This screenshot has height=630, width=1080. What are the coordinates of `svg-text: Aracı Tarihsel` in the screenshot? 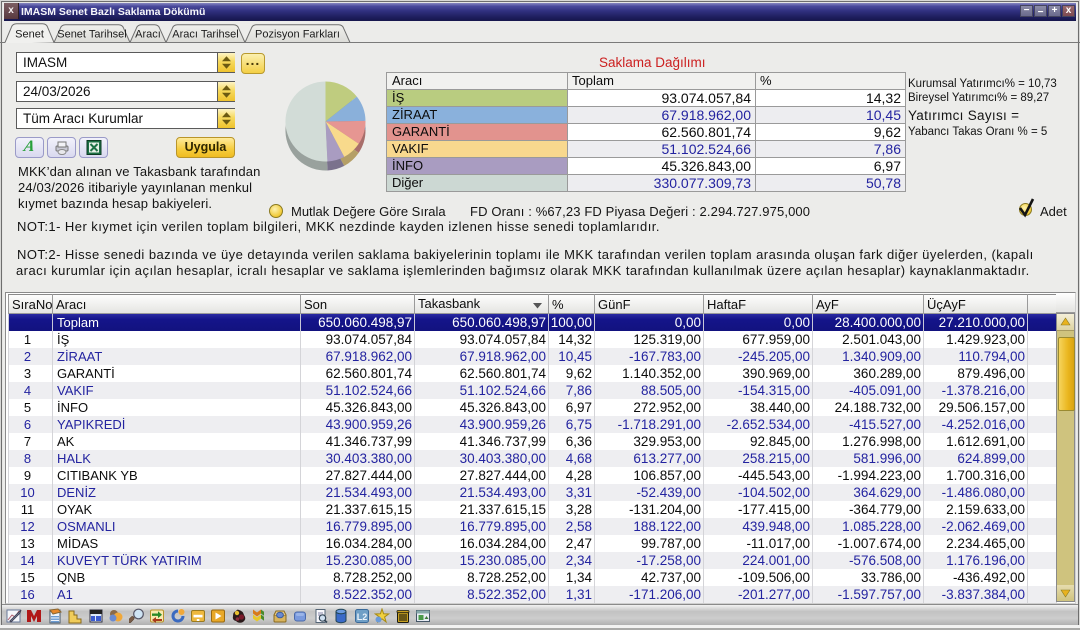 It's located at (205, 35).